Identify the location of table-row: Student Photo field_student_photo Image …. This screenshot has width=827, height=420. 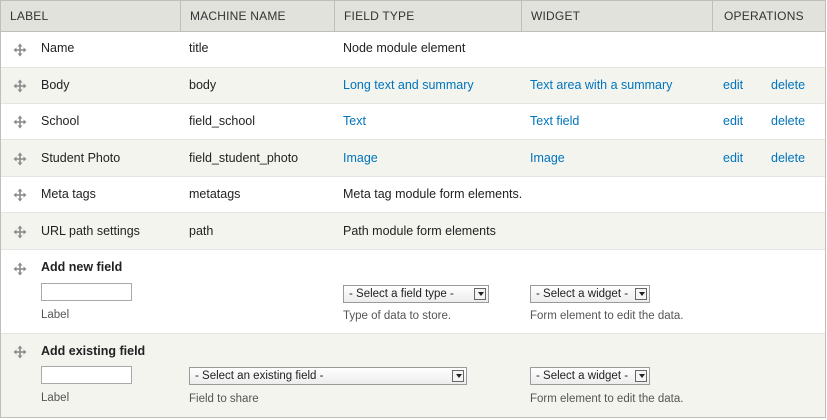
(413, 158).